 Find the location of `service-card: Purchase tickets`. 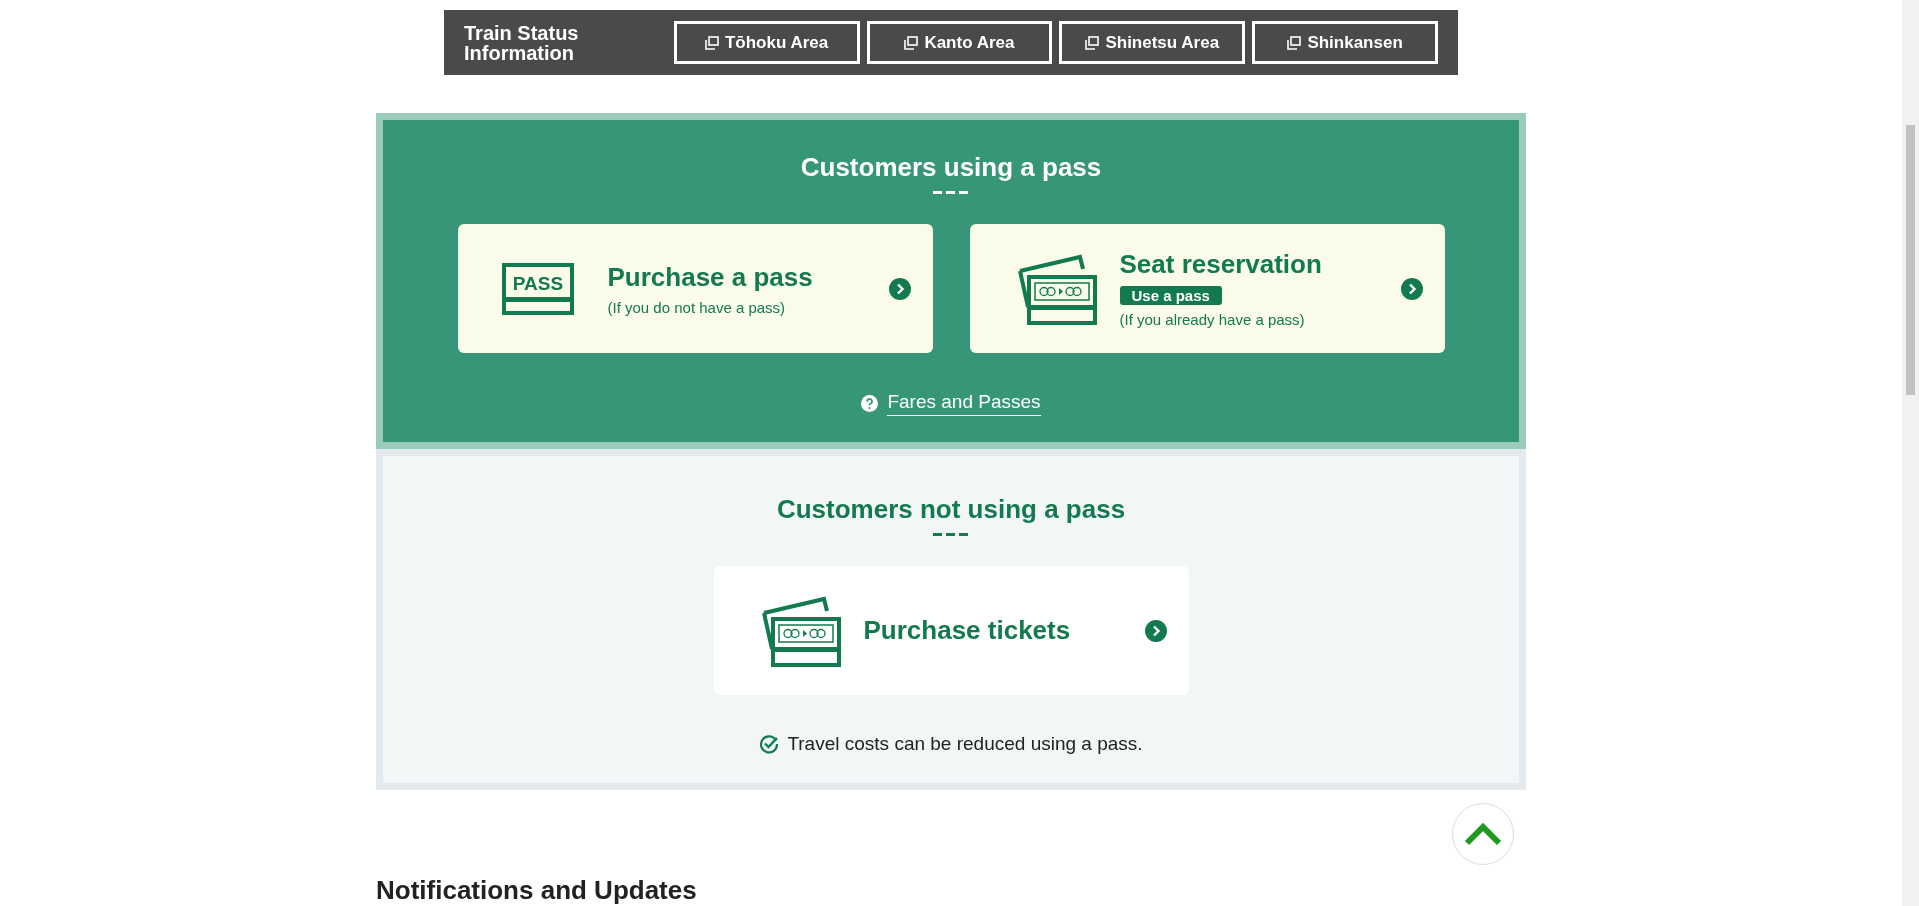

service-card: Purchase tickets is located at coordinates (951, 630).